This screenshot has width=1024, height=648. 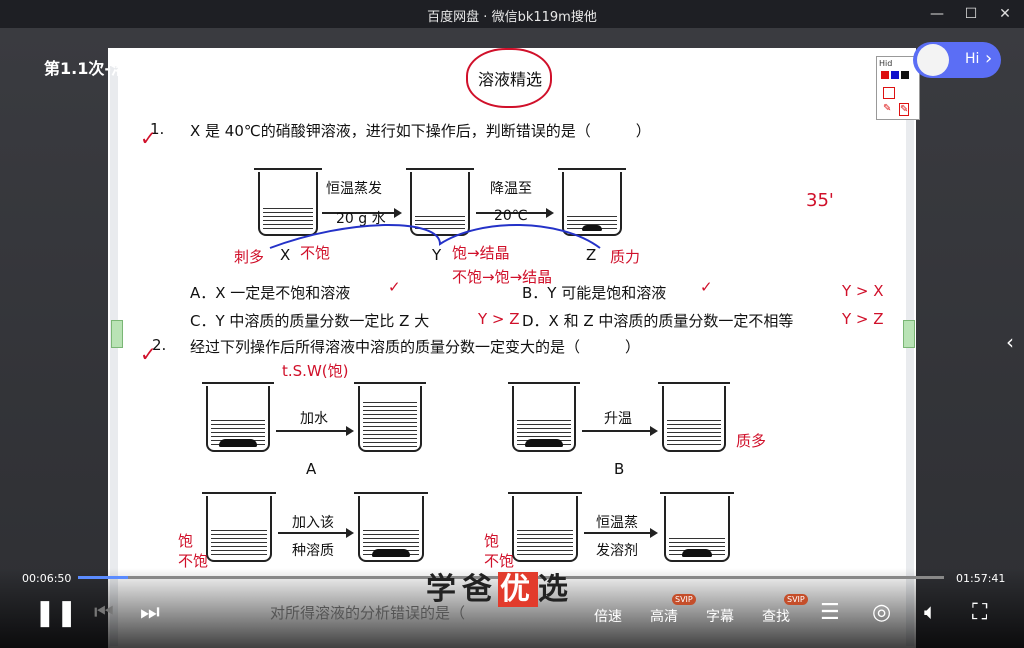 What do you see at coordinates (981, 578) in the screenshot?
I see `total-time: 01:57:41` at bounding box center [981, 578].